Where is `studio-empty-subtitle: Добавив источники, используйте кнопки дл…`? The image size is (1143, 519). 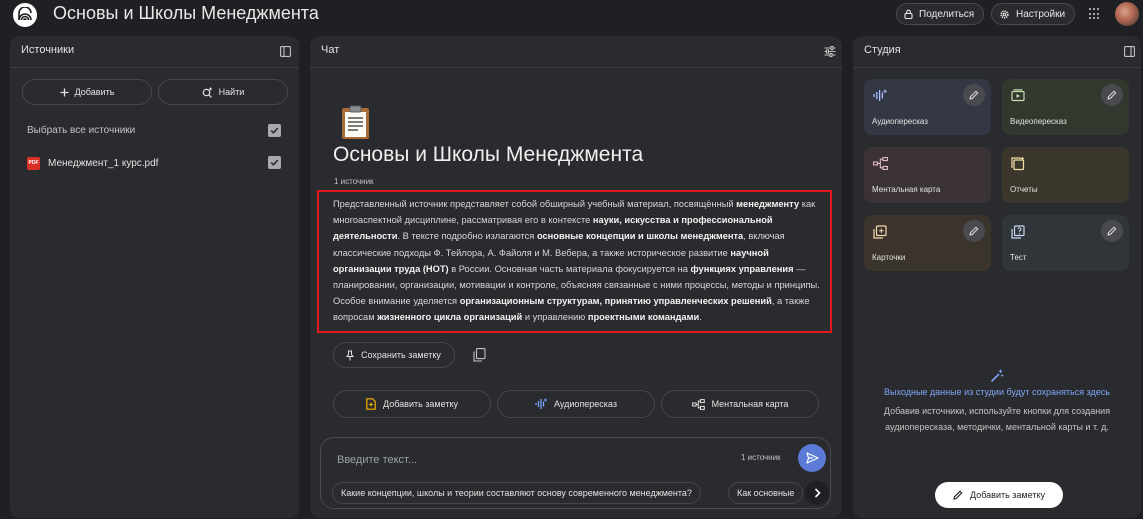 studio-empty-subtitle: Добавив источники, используйте кнопки дл… is located at coordinates (997, 419).